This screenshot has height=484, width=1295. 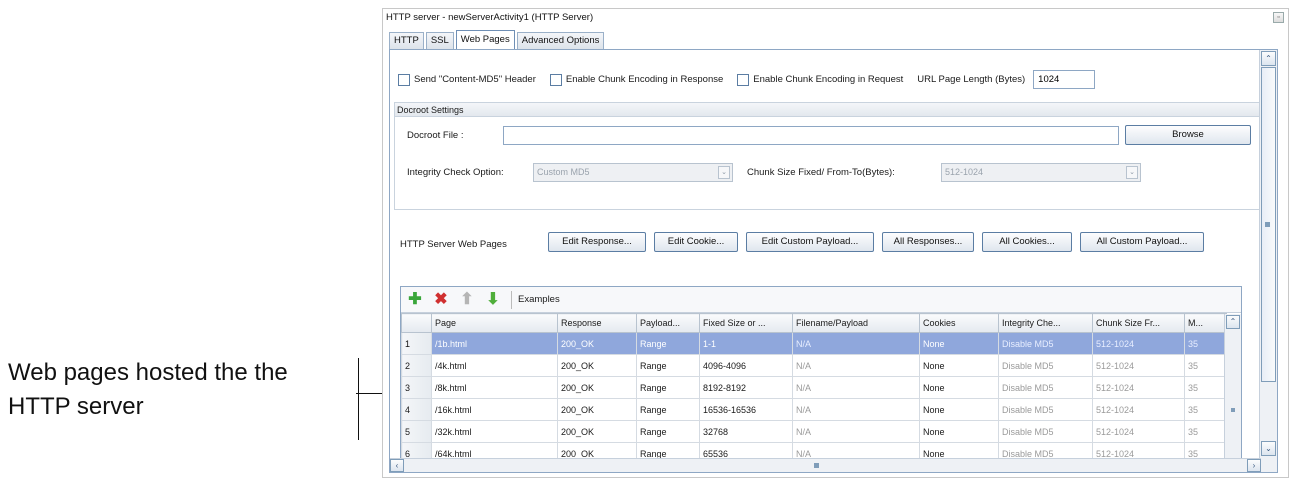 I want to click on cell-page: /16k.html, so click(x=494, y=409).